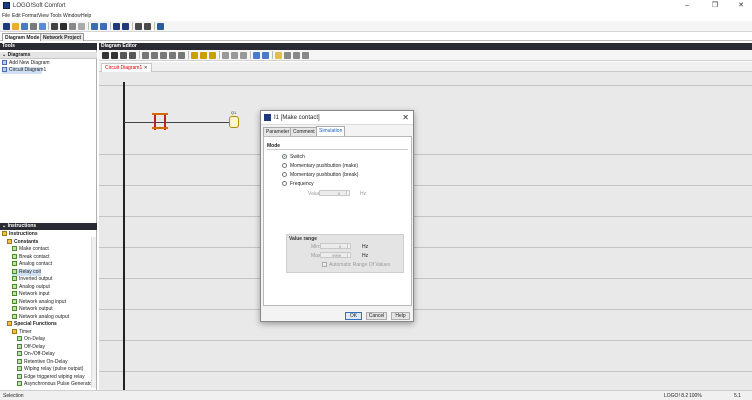 The width and height of the screenshot is (752, 400). What do you see at coordinates (305, 55) in the screenshot?
I see `snap-icon` at bounding box center [305, 55].